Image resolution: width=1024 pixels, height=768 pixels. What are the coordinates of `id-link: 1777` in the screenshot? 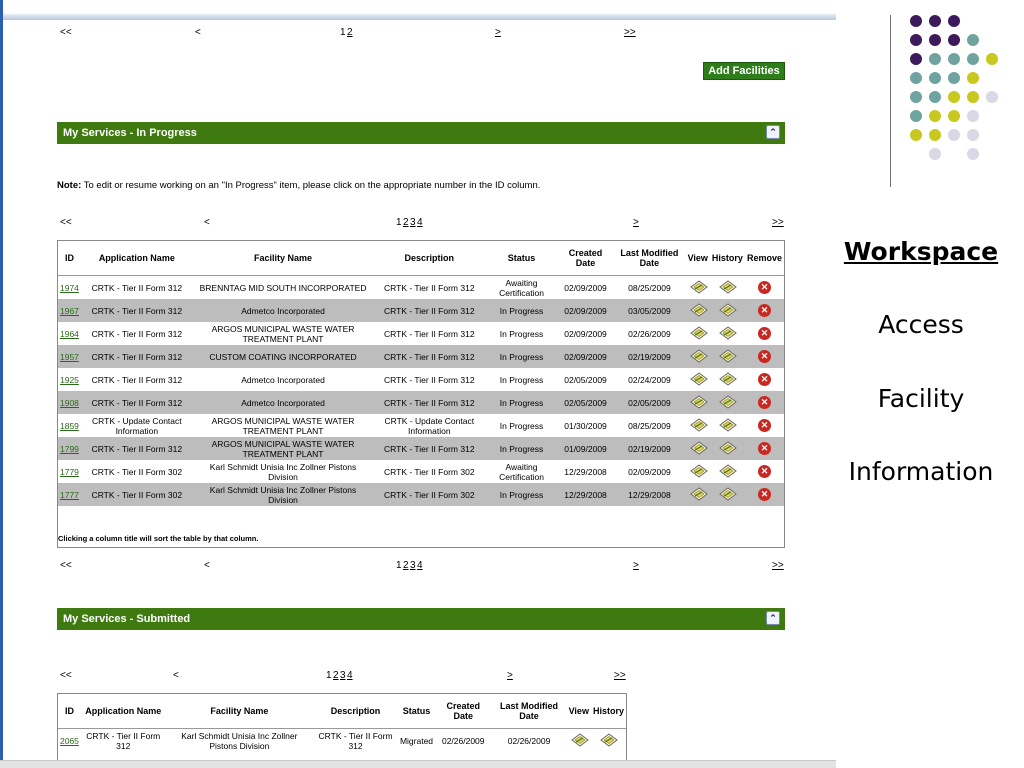 It's located at (69, 495).